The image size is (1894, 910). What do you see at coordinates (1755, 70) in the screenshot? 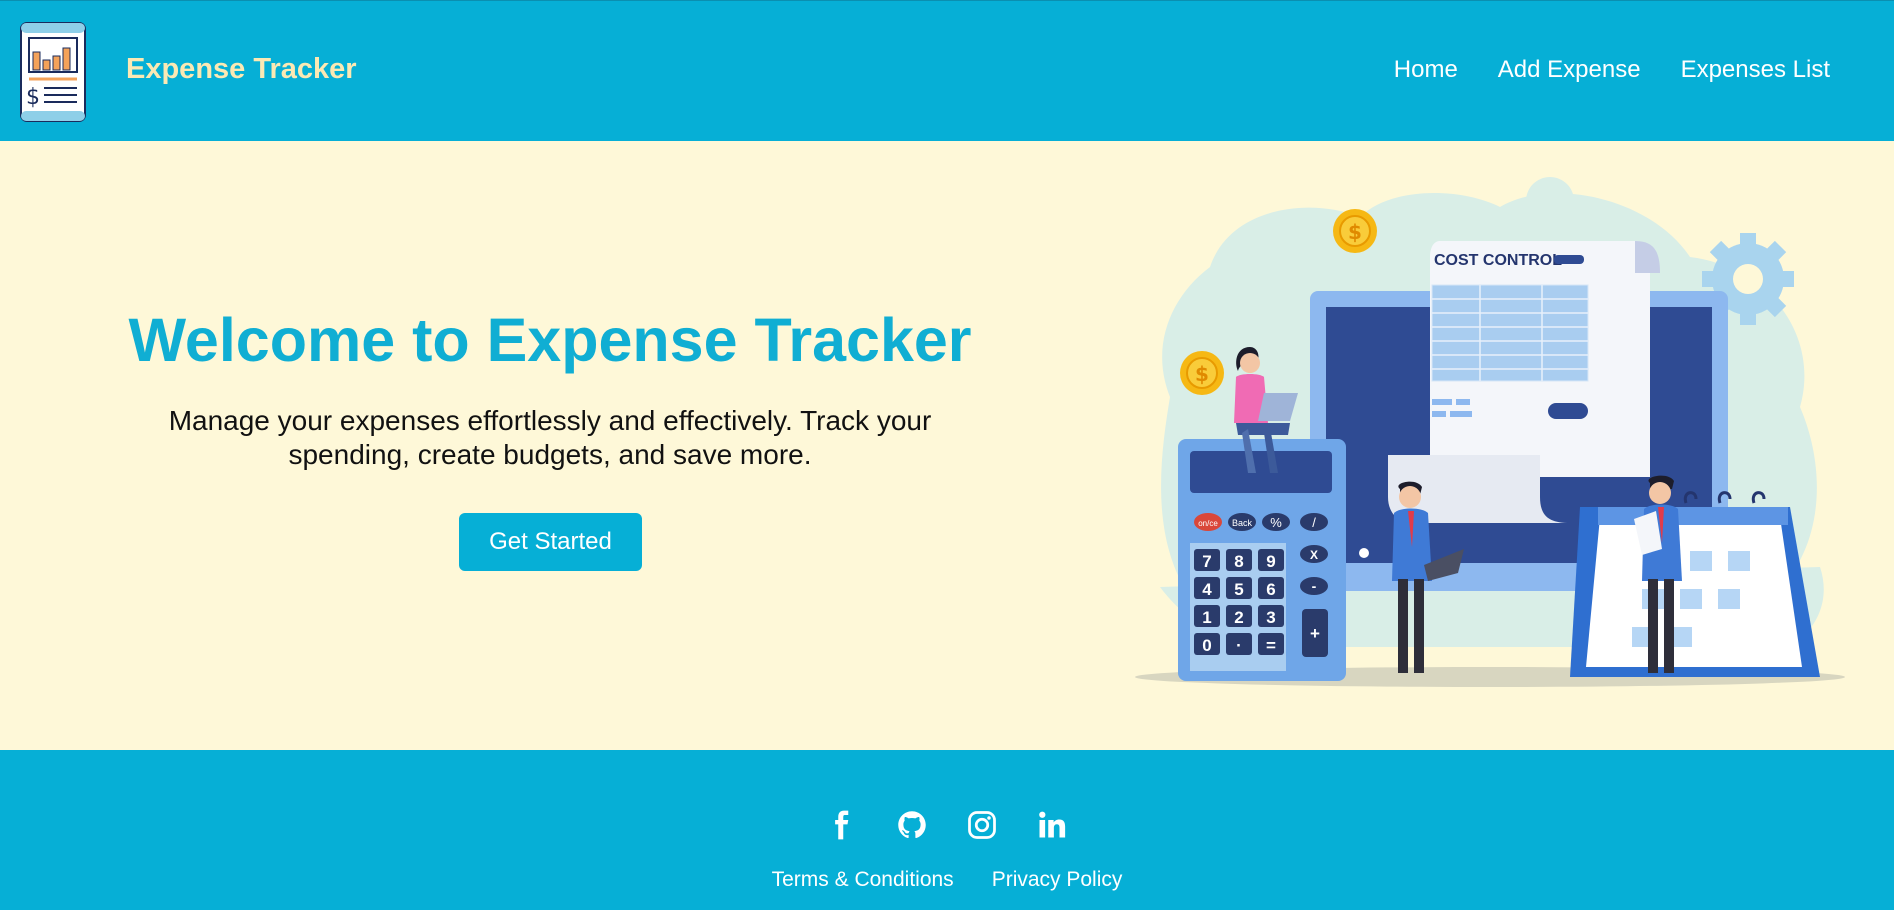
I see `nav-expenses-list-link: Expenses List` at bounding box center [1755, 70].